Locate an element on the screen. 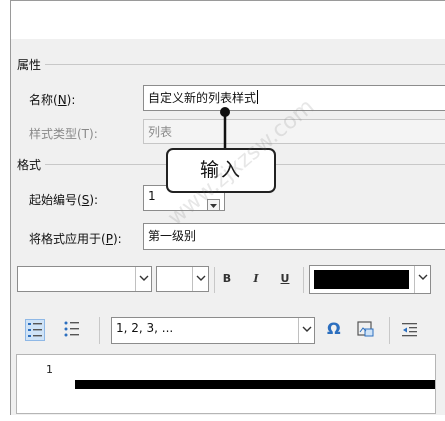 The width and height of the screenshot is (445, 421). start-number-label: 起始编号(S): is located at coordinates (64, 200).